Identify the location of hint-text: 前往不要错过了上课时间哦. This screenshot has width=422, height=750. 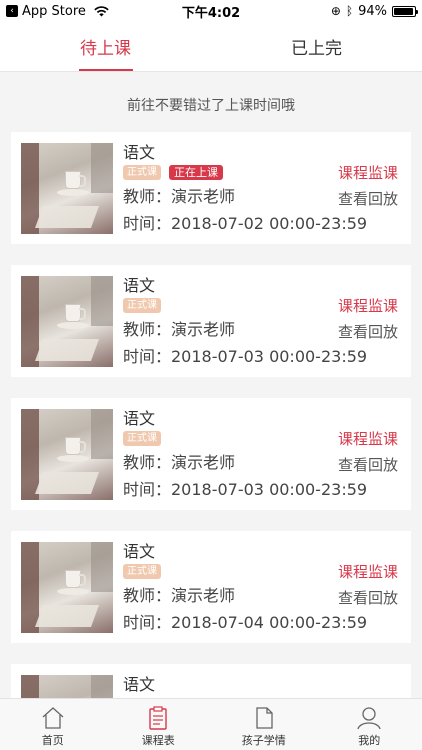
(211, 106).